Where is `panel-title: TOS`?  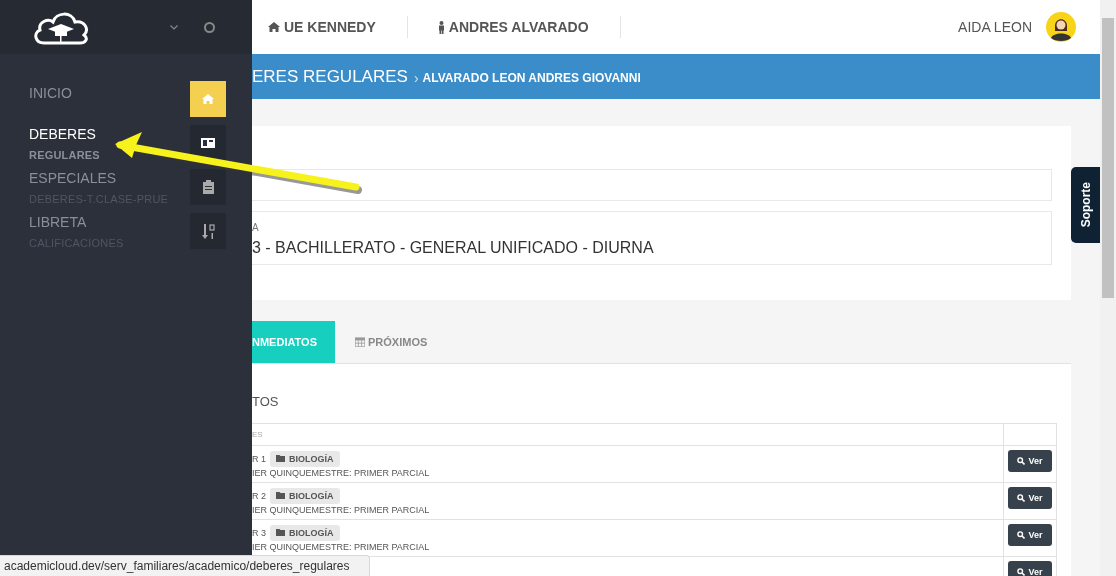
panel-title: TOS is located at coordinates (266, 402).